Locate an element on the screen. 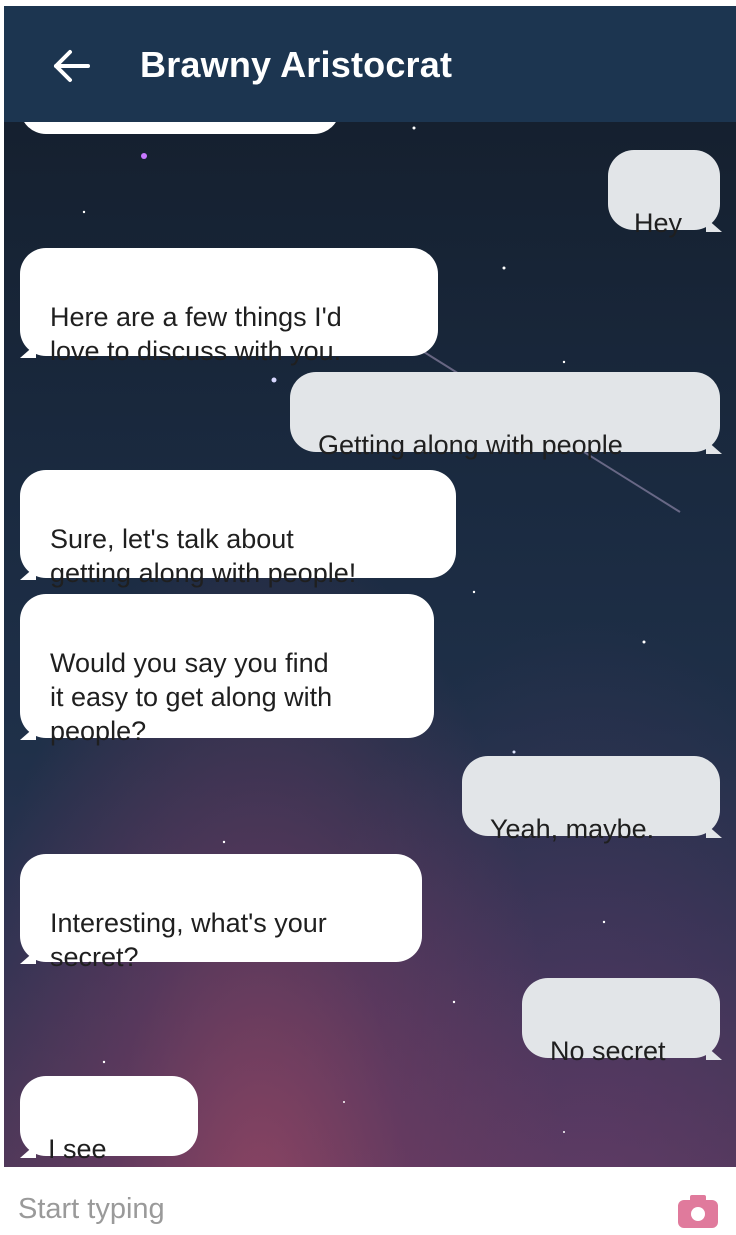 The image size is (736, 1235). composer-bar is located at coordinates (368, 1201).